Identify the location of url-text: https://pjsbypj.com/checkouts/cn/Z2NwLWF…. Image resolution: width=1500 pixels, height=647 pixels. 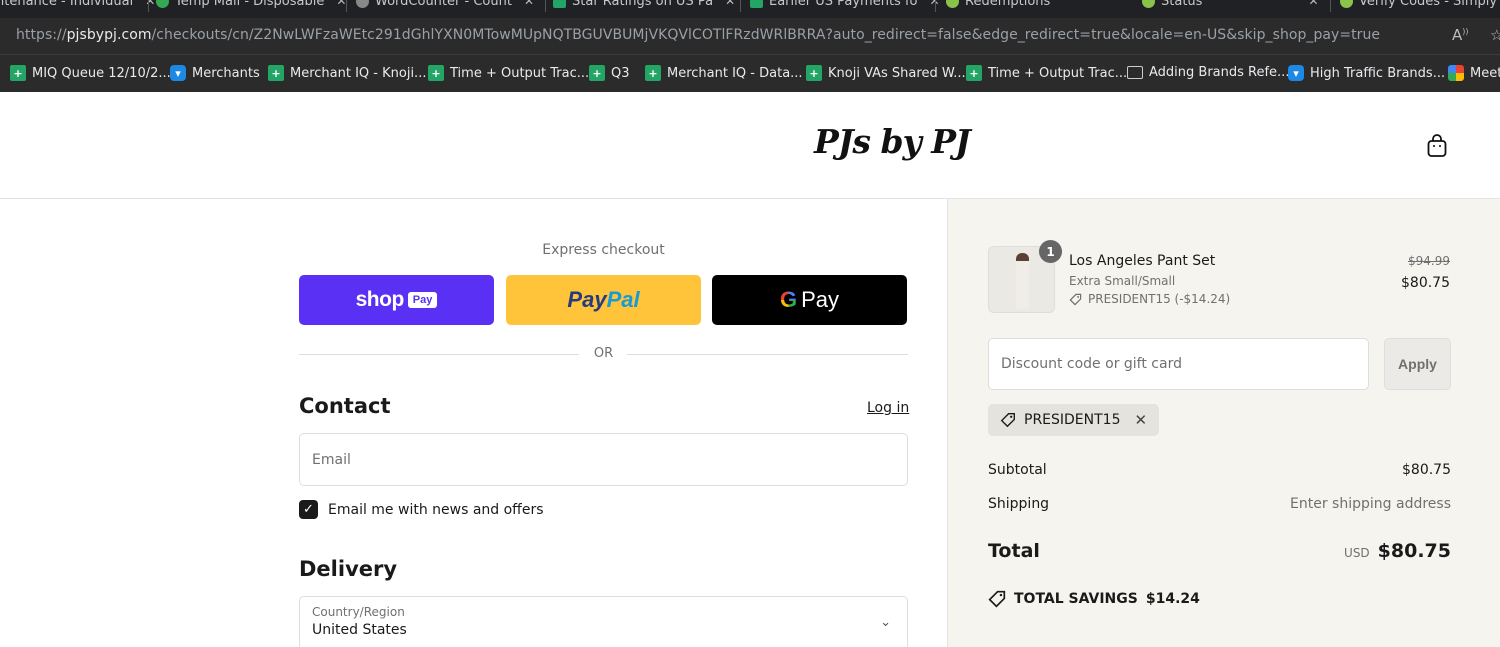
(698, 35).